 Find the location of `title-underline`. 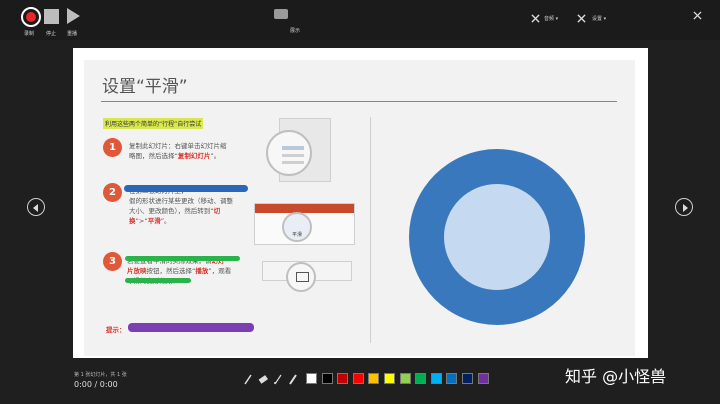

title-underline is located at coordinates (359, 101).